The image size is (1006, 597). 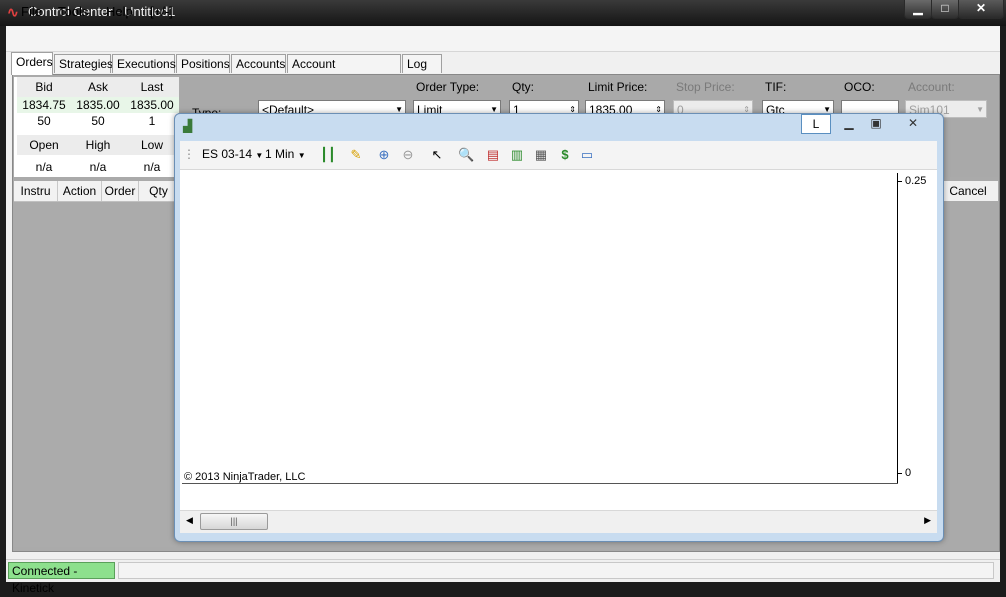 I want to click on chart-minimize-button: ▁, so click(x=849, y=123).